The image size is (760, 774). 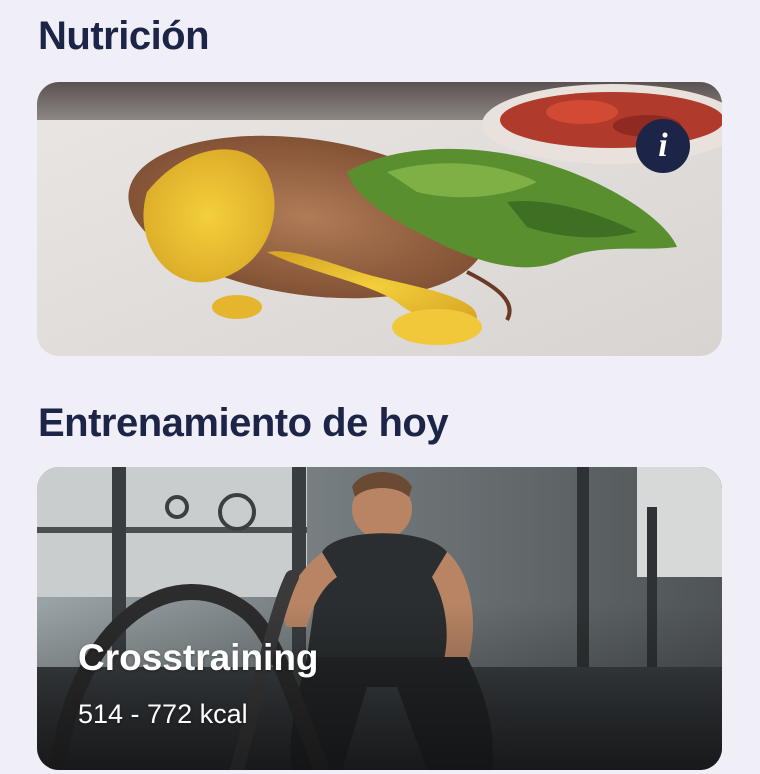 I want to click on nutrition-section-title: Nutrición, so click(x=124, y=36).